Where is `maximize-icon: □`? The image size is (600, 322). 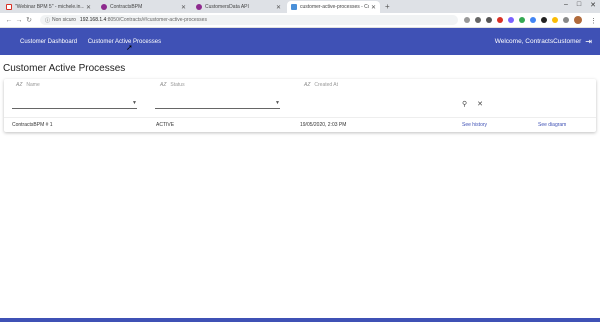 maximize-icon: □ is located at coordinates (579, 5).